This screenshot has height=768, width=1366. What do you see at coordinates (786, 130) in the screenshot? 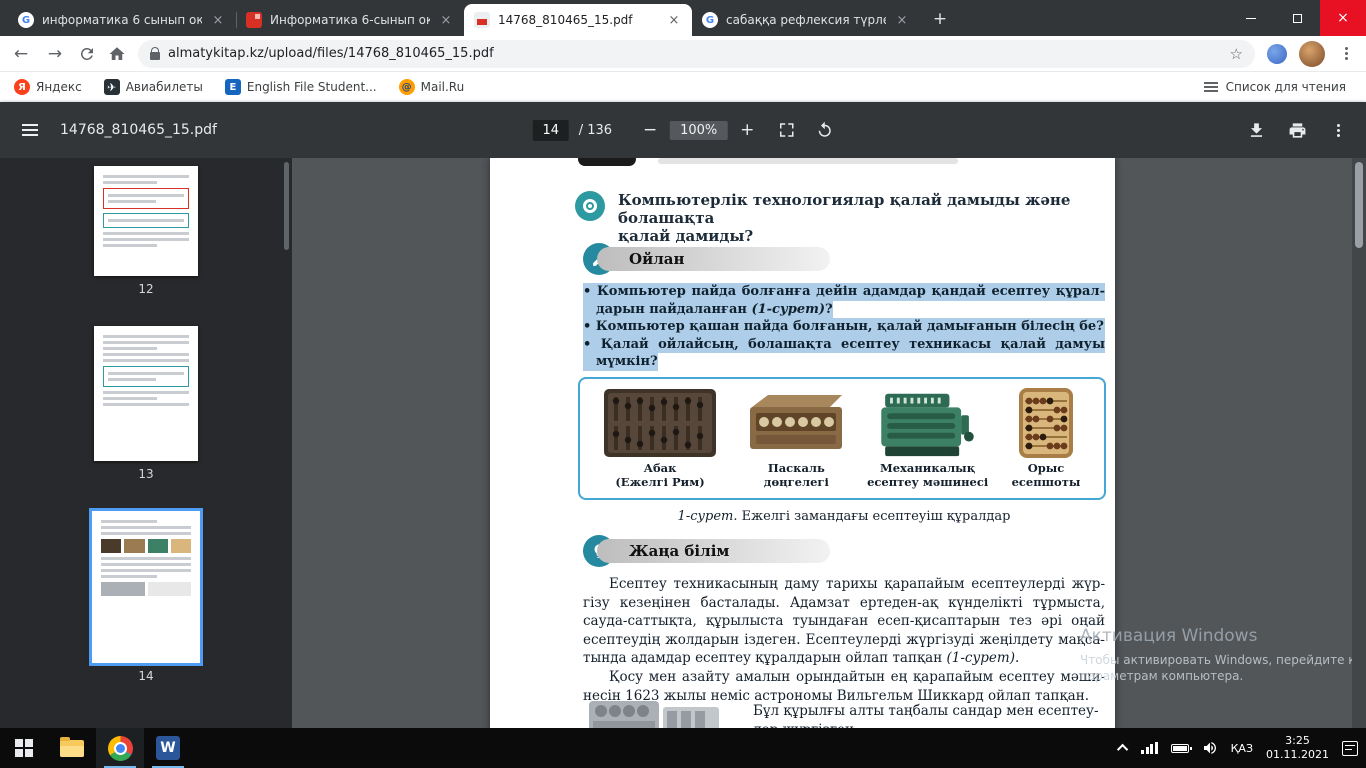
I see `fit-page-icon` at bounding box center [786, 130].